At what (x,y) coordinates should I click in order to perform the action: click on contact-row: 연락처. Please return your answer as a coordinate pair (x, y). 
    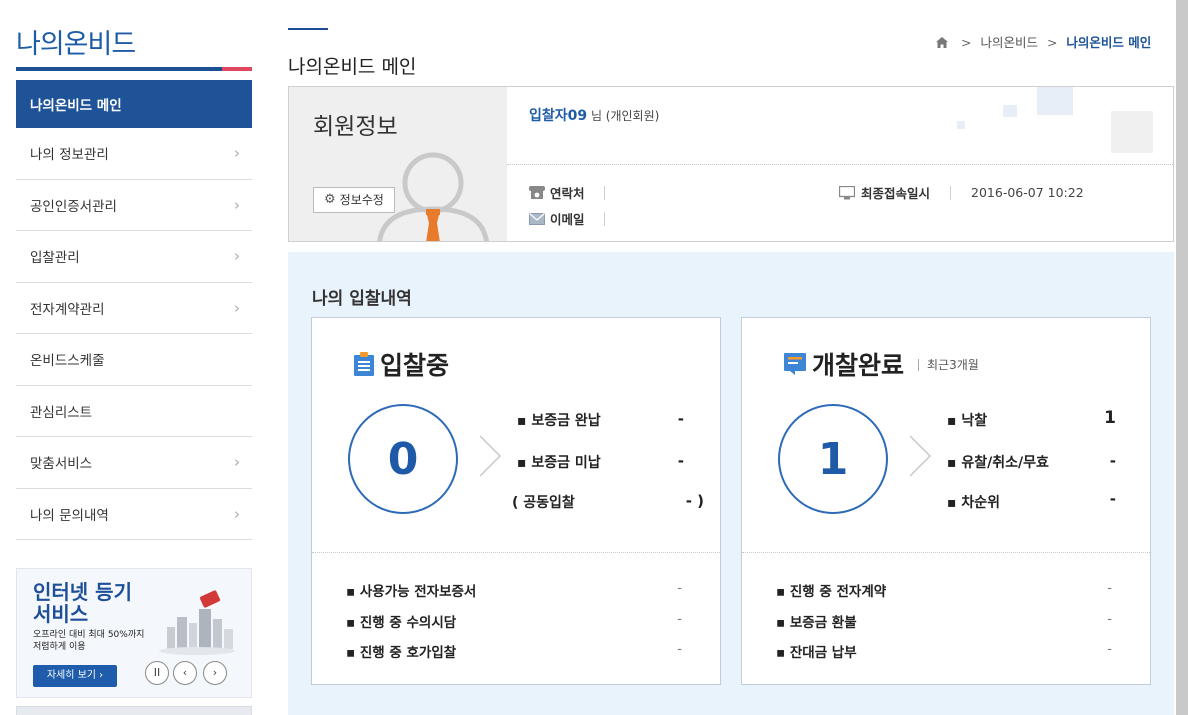
    Looking at the image, I should click on (567, 192).